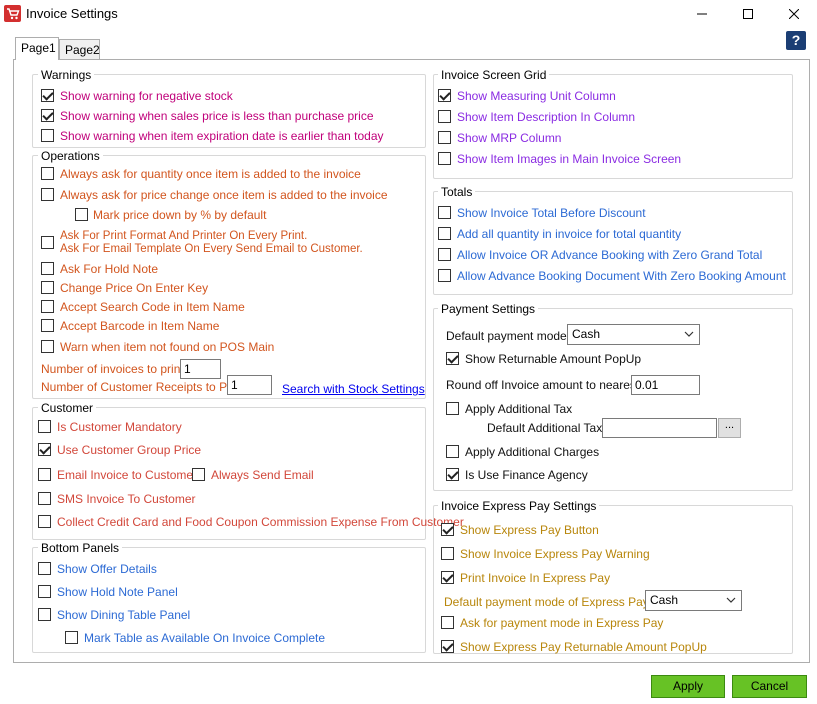  Describe the element at coordinates (586, 334) in the screenshot. I see `payment-mode-value: Cash` at that location.